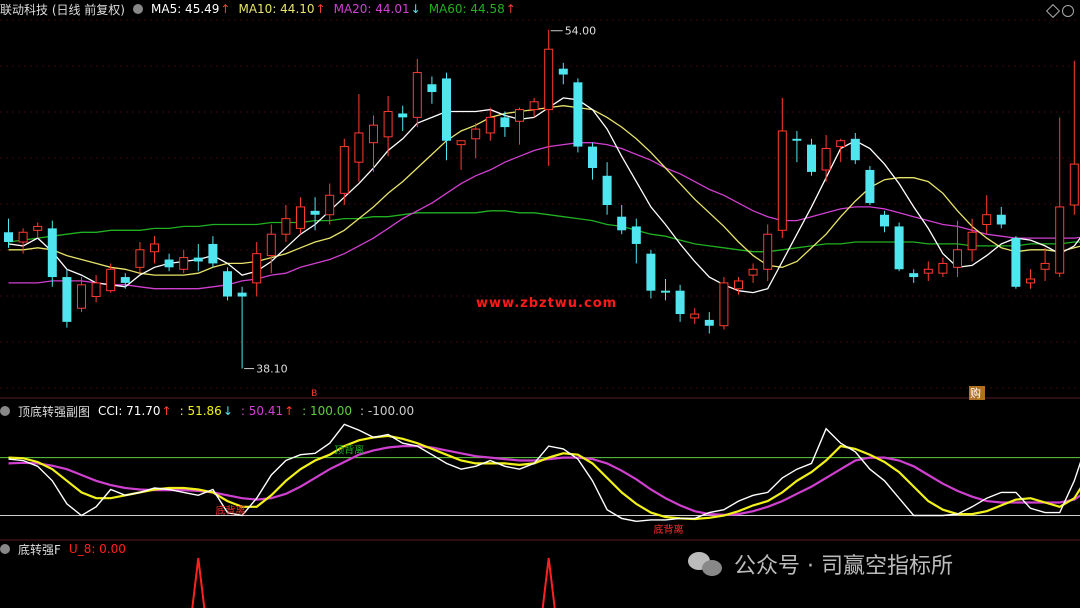  I want to click on cci-lower-level: : -100.00, so click(387, 411).